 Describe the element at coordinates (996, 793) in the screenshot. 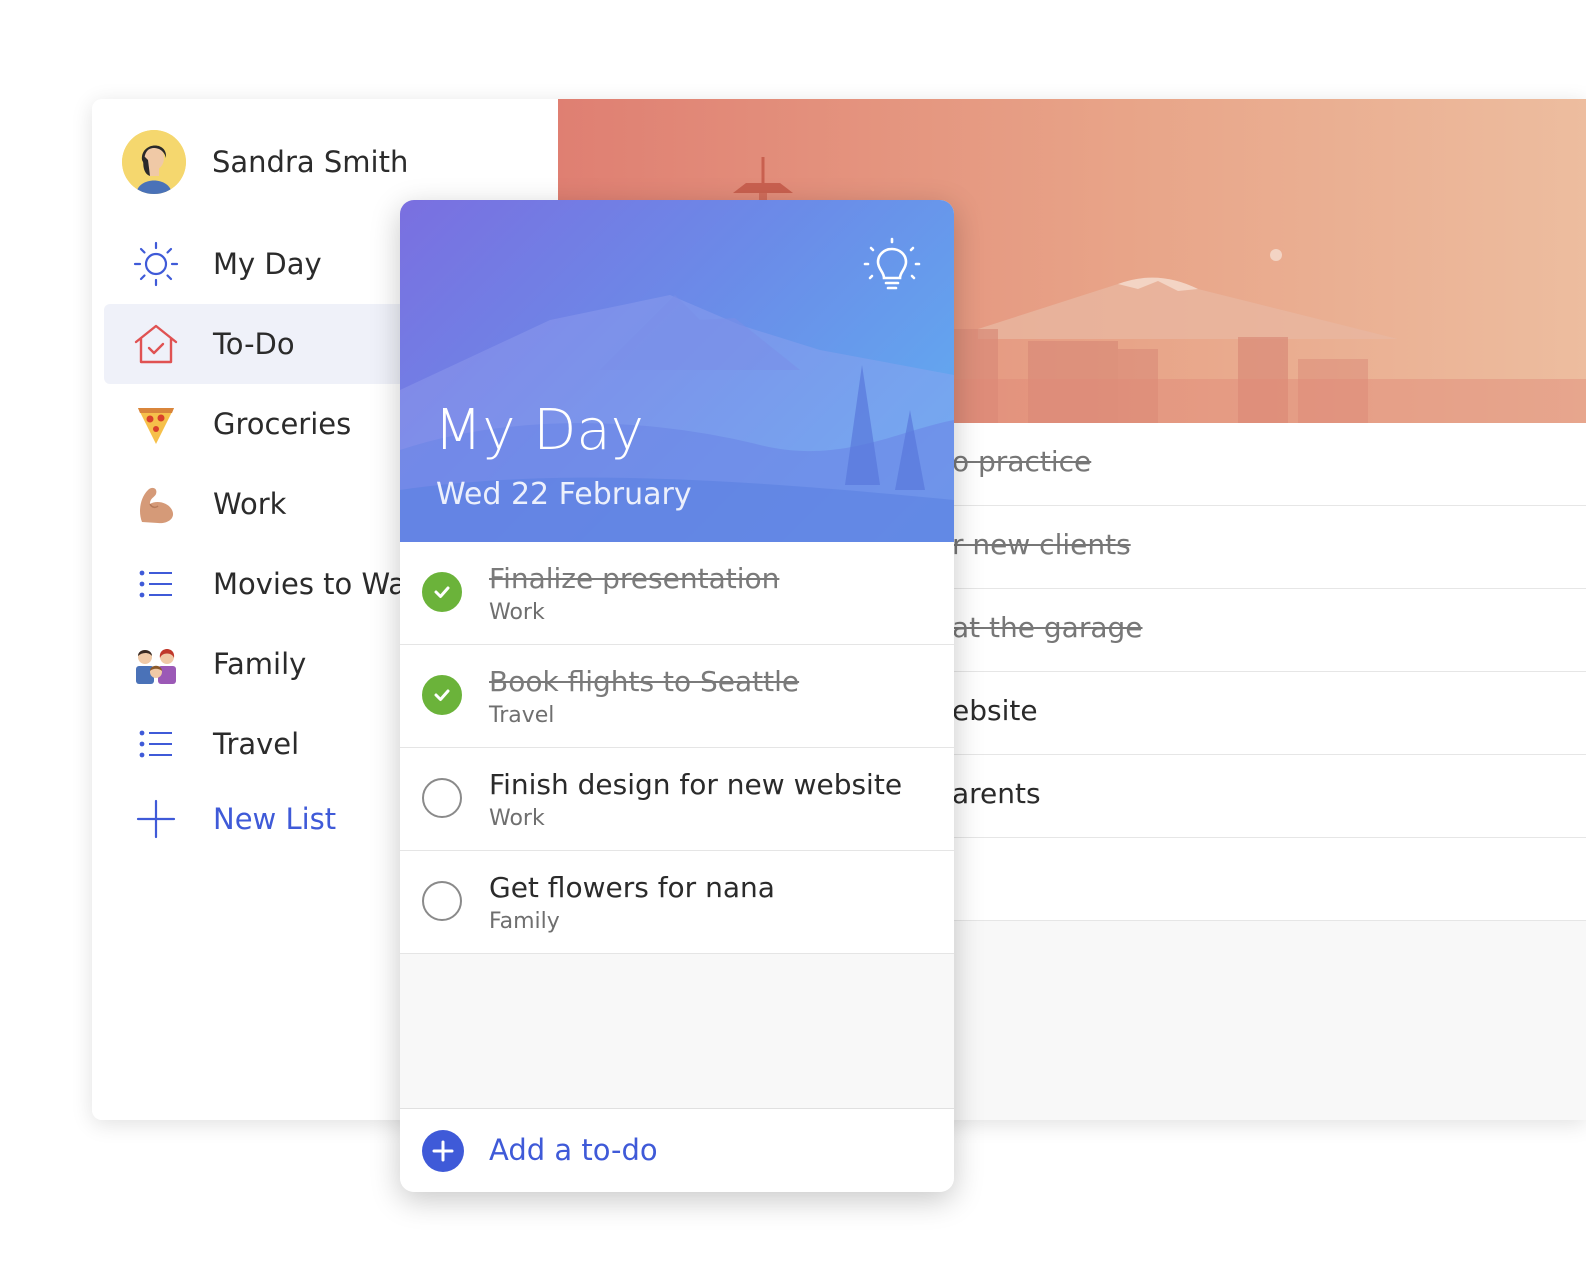

I see `task-title: arents` at that location.